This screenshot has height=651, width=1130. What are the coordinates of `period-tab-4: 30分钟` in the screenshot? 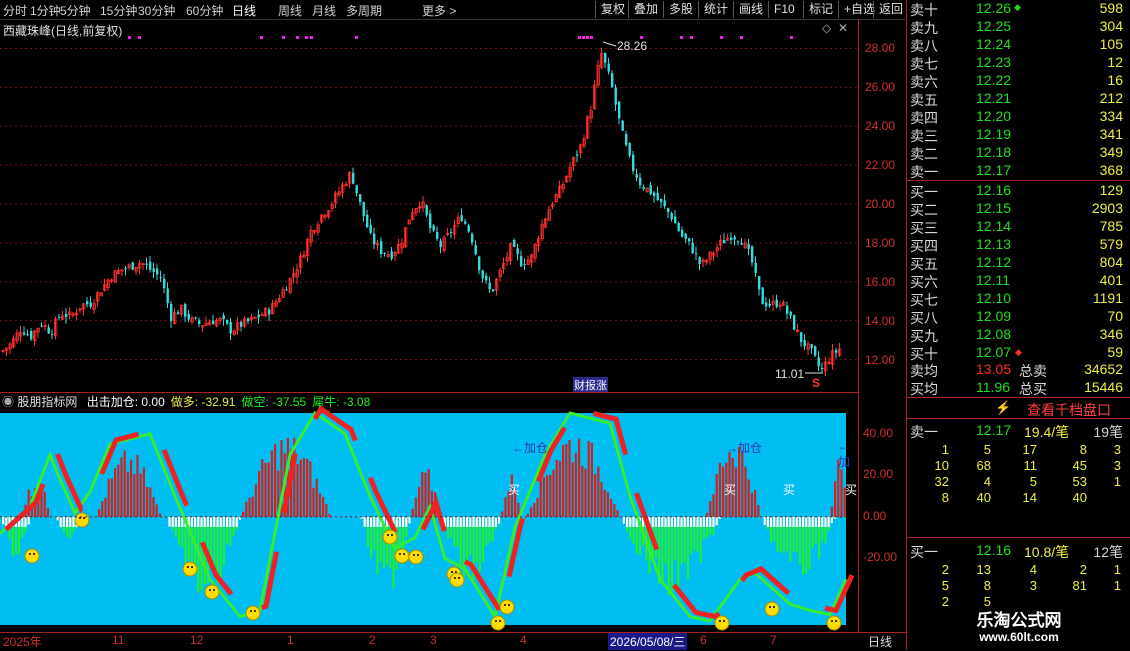 It's located at (156, 10).